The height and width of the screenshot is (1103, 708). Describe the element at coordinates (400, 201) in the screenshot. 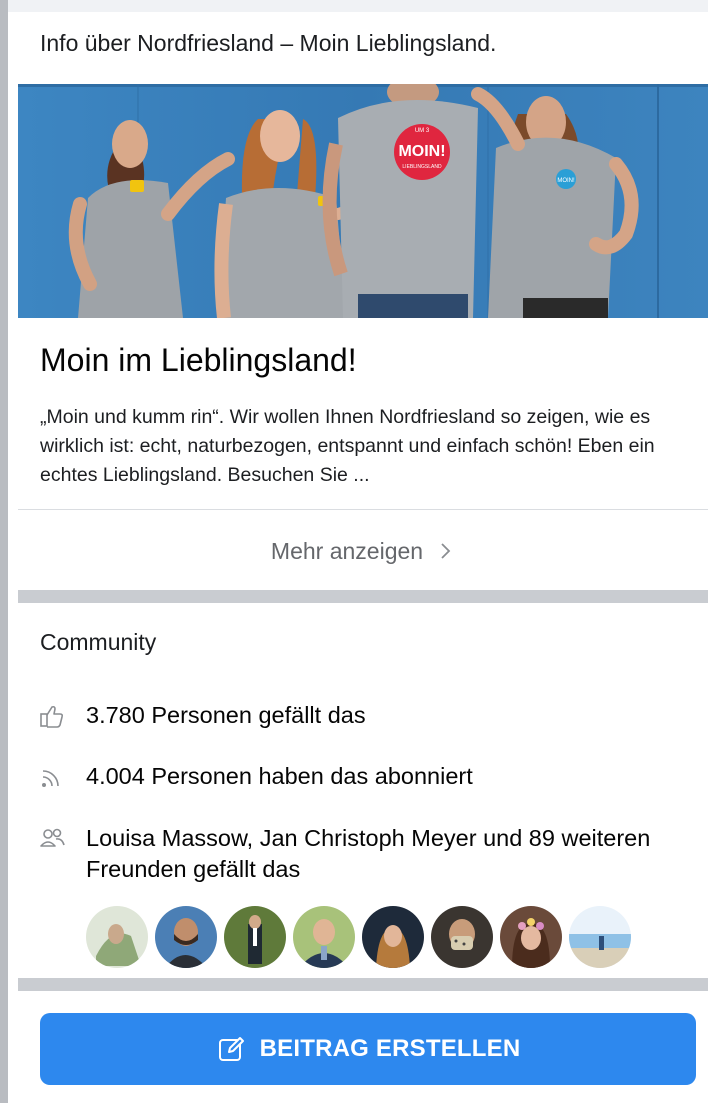

I see `person-3: UM 3 MOIN! LIEBLINGSLAND` at that location.